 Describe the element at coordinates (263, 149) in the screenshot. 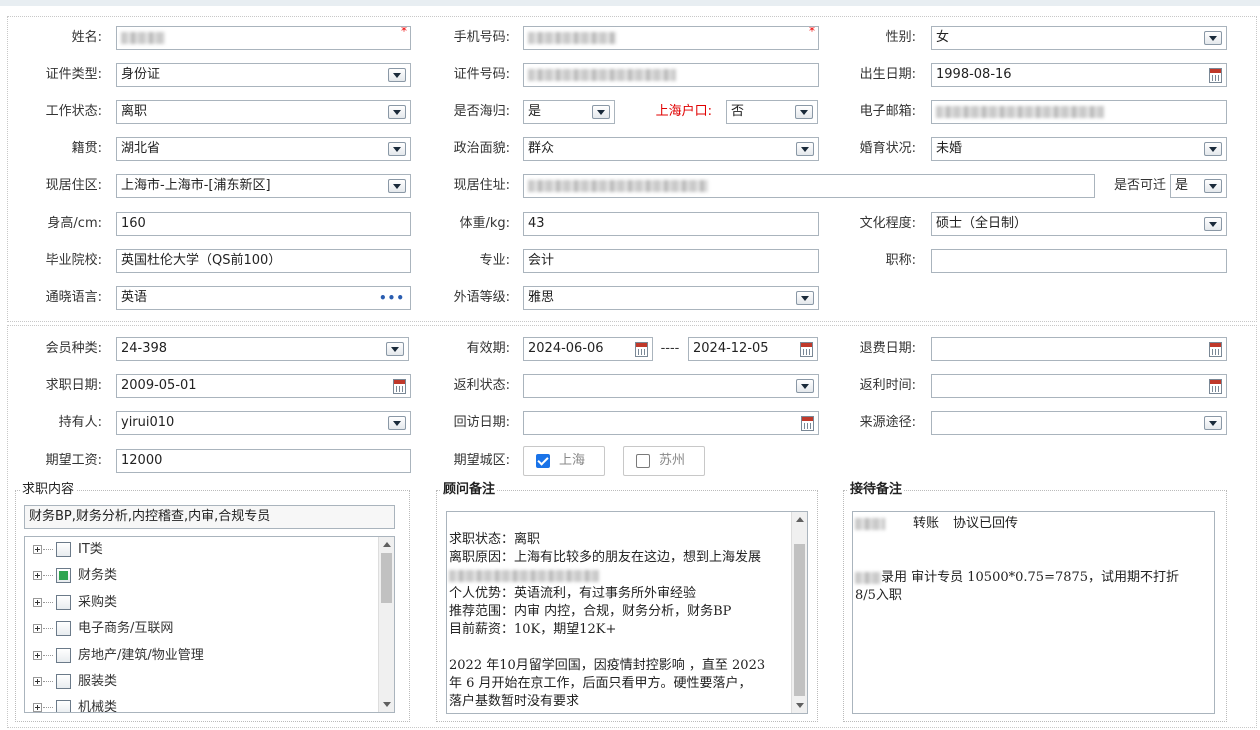

I see `native-select: 湖北省` at that location.